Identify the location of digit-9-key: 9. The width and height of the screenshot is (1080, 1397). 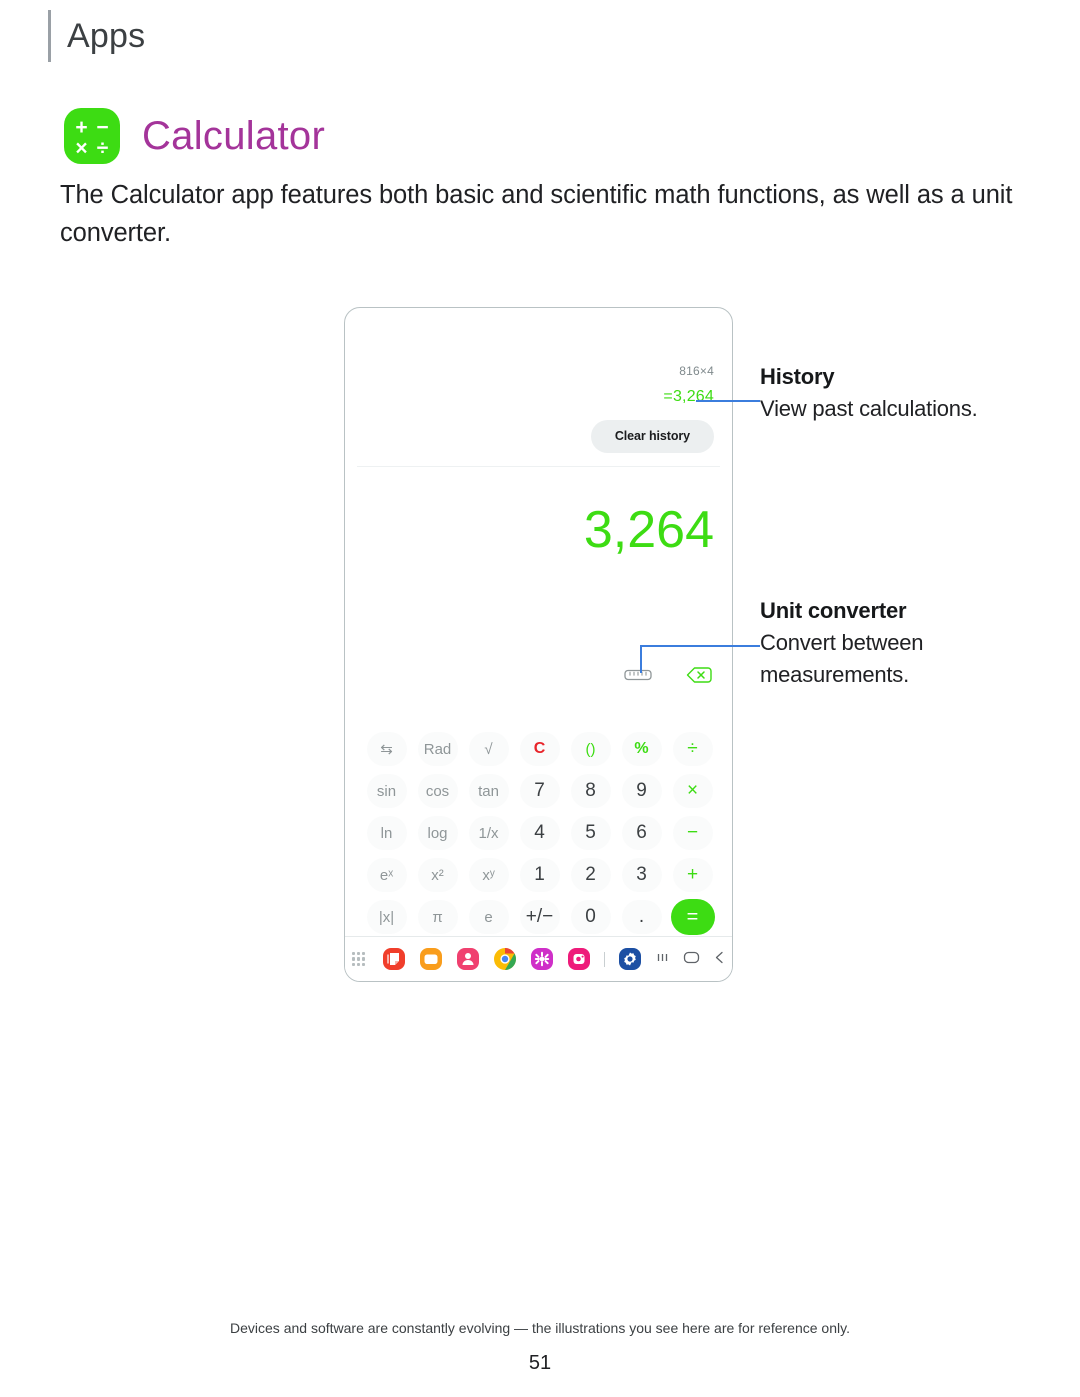
(641, 791).